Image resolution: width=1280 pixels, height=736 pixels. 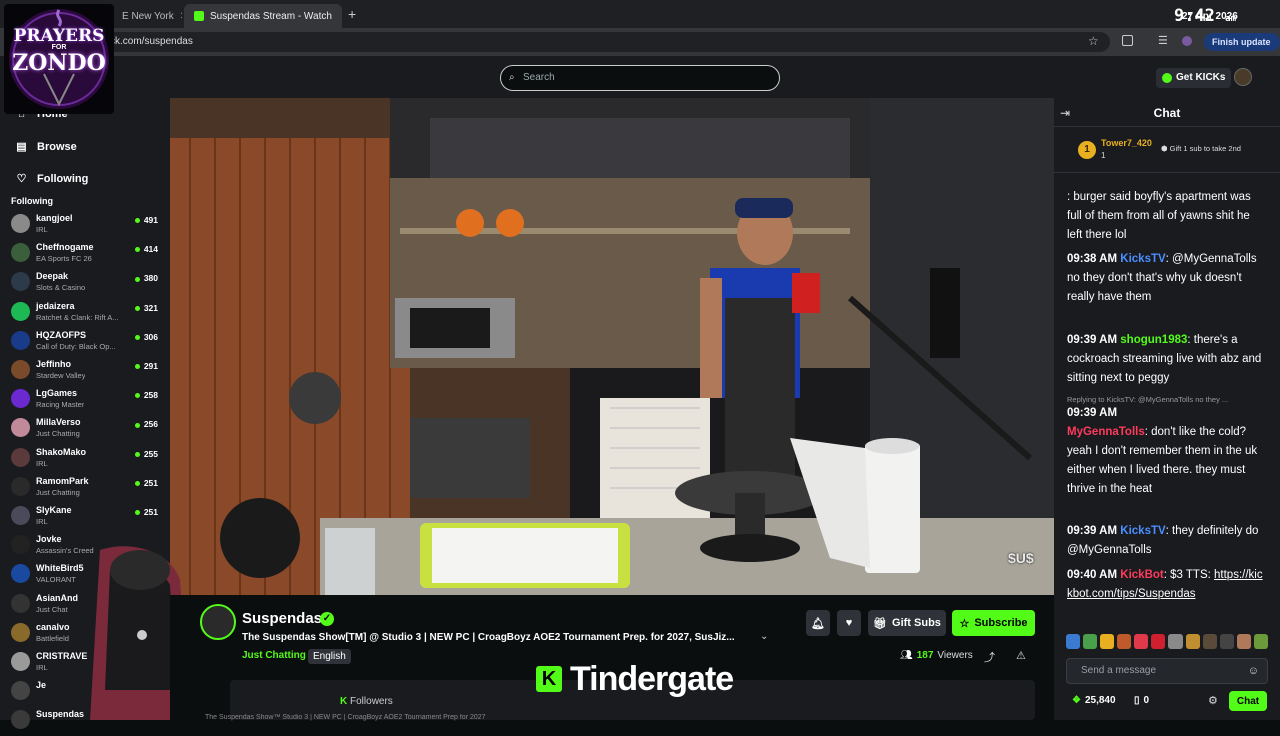 I want to click on kicks-balance: ❖ 25,840, so click(x=1094, y=700).